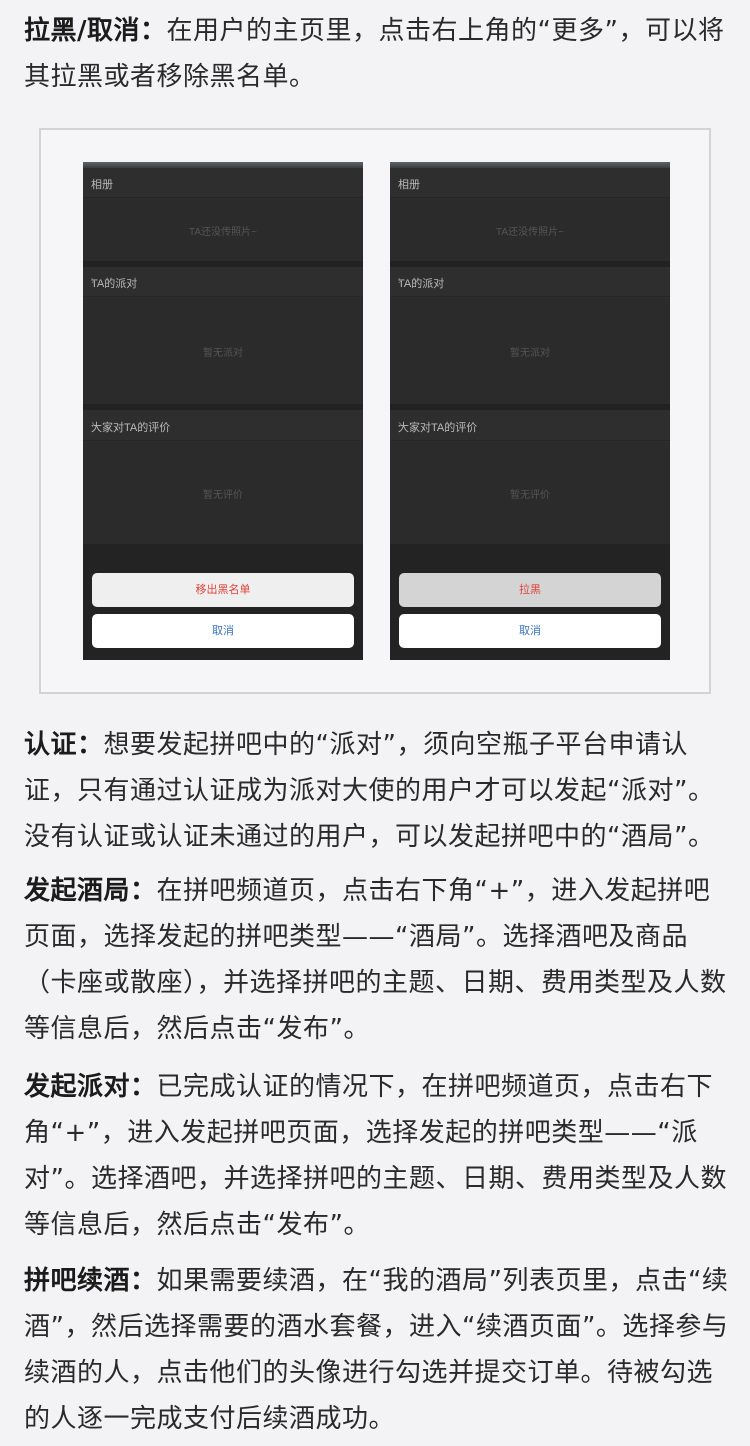 The width and height of the screenshot is (750, 1446). Describe the element at coordinates (64, 745) in the screenshot. I see `verify-section-title: 认证：` at that location.